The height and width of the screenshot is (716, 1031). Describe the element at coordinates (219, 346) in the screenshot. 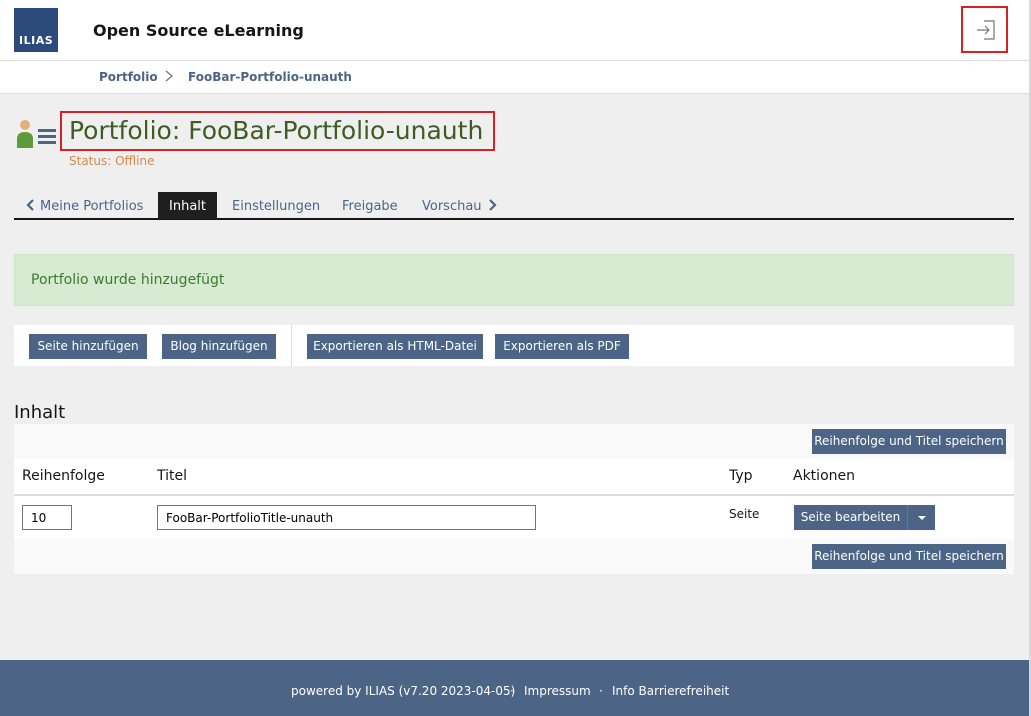

I see `add-blog-button: Blog hinzufügen` at that location.